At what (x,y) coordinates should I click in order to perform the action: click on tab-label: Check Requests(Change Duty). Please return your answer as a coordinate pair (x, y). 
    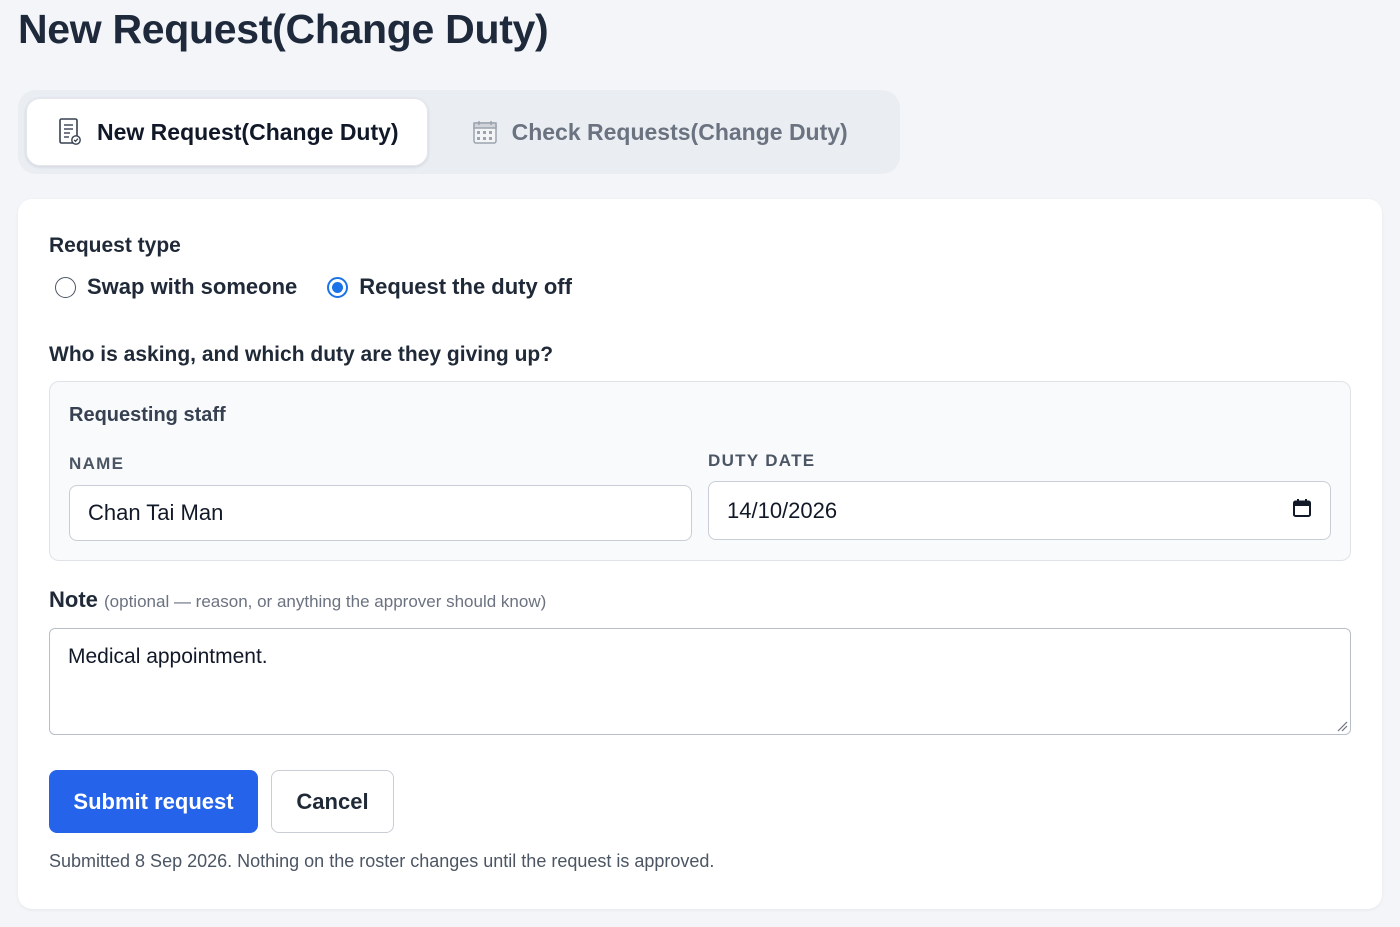
    Looking at the image, I should click on (679, 131).